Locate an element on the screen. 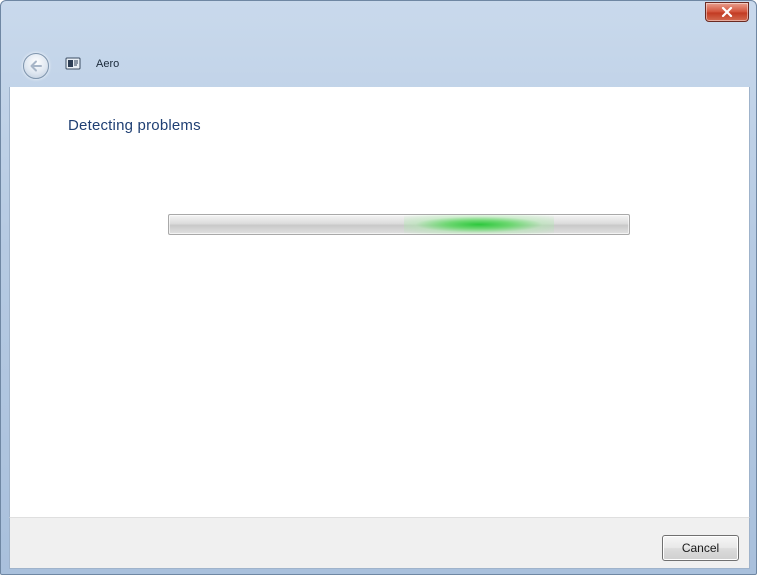  aero-app-icon is located at coordinates (73, 63).